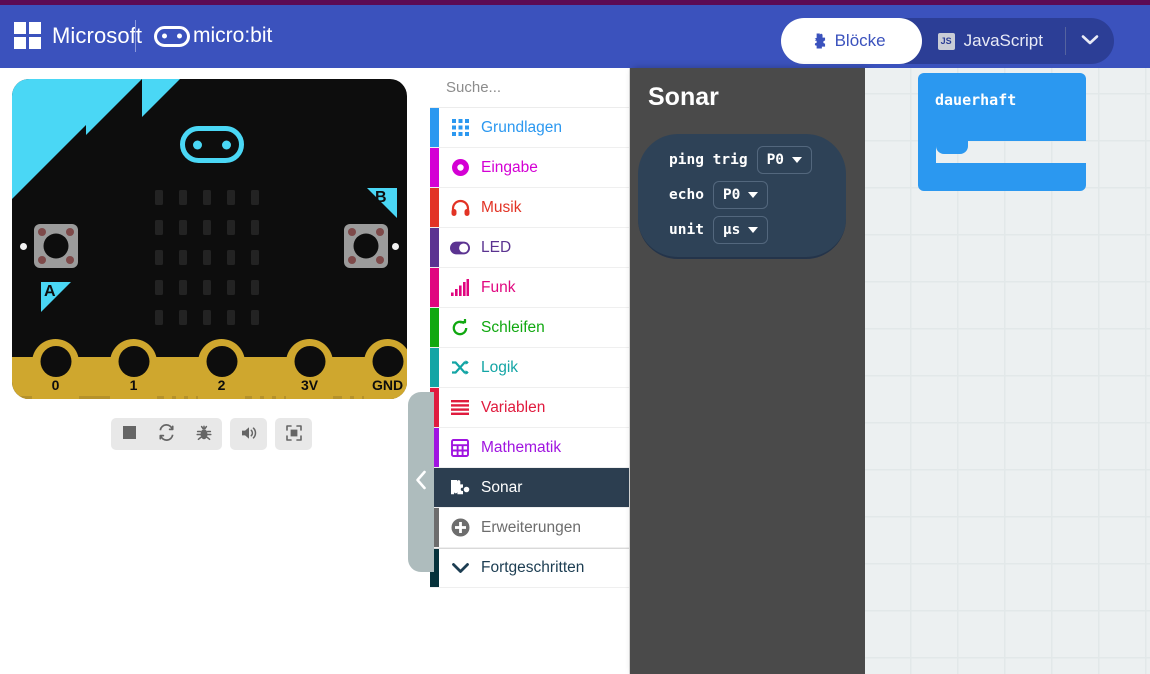 The height and width of the screenshot is (674, 1150). Describe the element at coordinates (500, 367) in the screenshot. I see `category-label: Logik` at that location.